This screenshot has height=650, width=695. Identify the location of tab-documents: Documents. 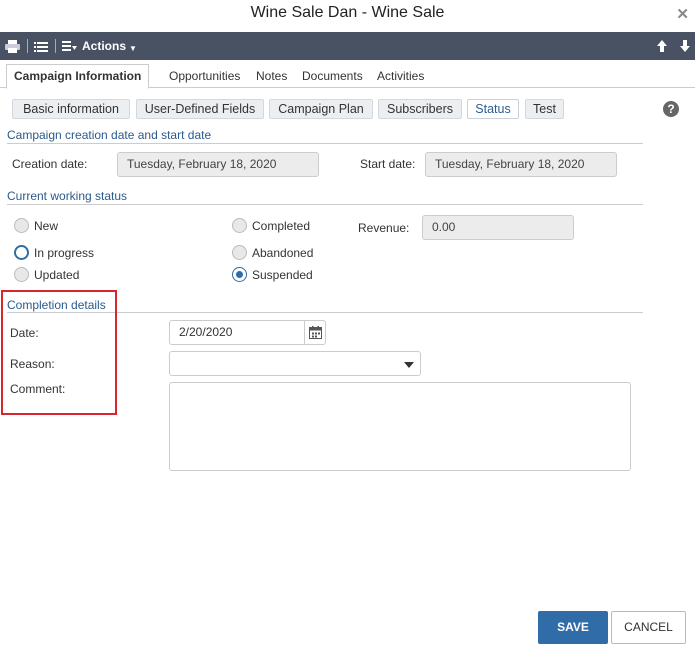
(332, 76).